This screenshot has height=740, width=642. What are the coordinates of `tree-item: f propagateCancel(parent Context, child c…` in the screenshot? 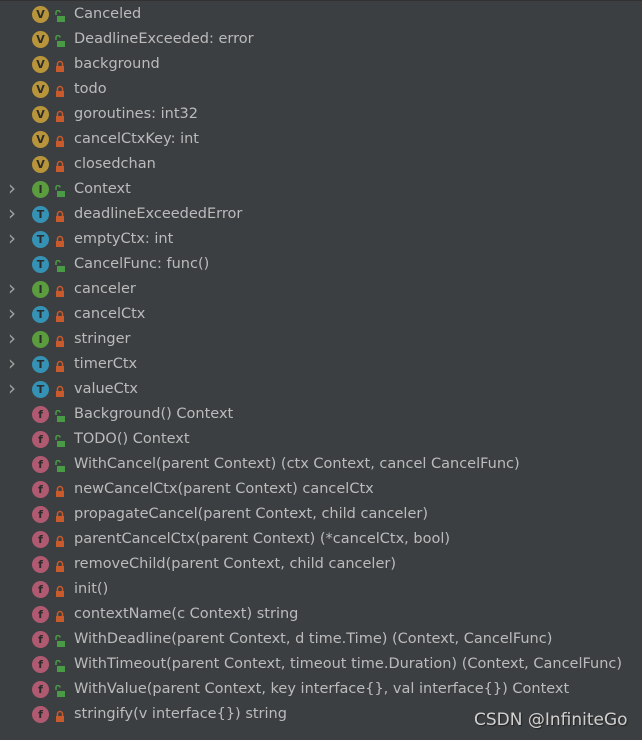 It's located at (321, 514).